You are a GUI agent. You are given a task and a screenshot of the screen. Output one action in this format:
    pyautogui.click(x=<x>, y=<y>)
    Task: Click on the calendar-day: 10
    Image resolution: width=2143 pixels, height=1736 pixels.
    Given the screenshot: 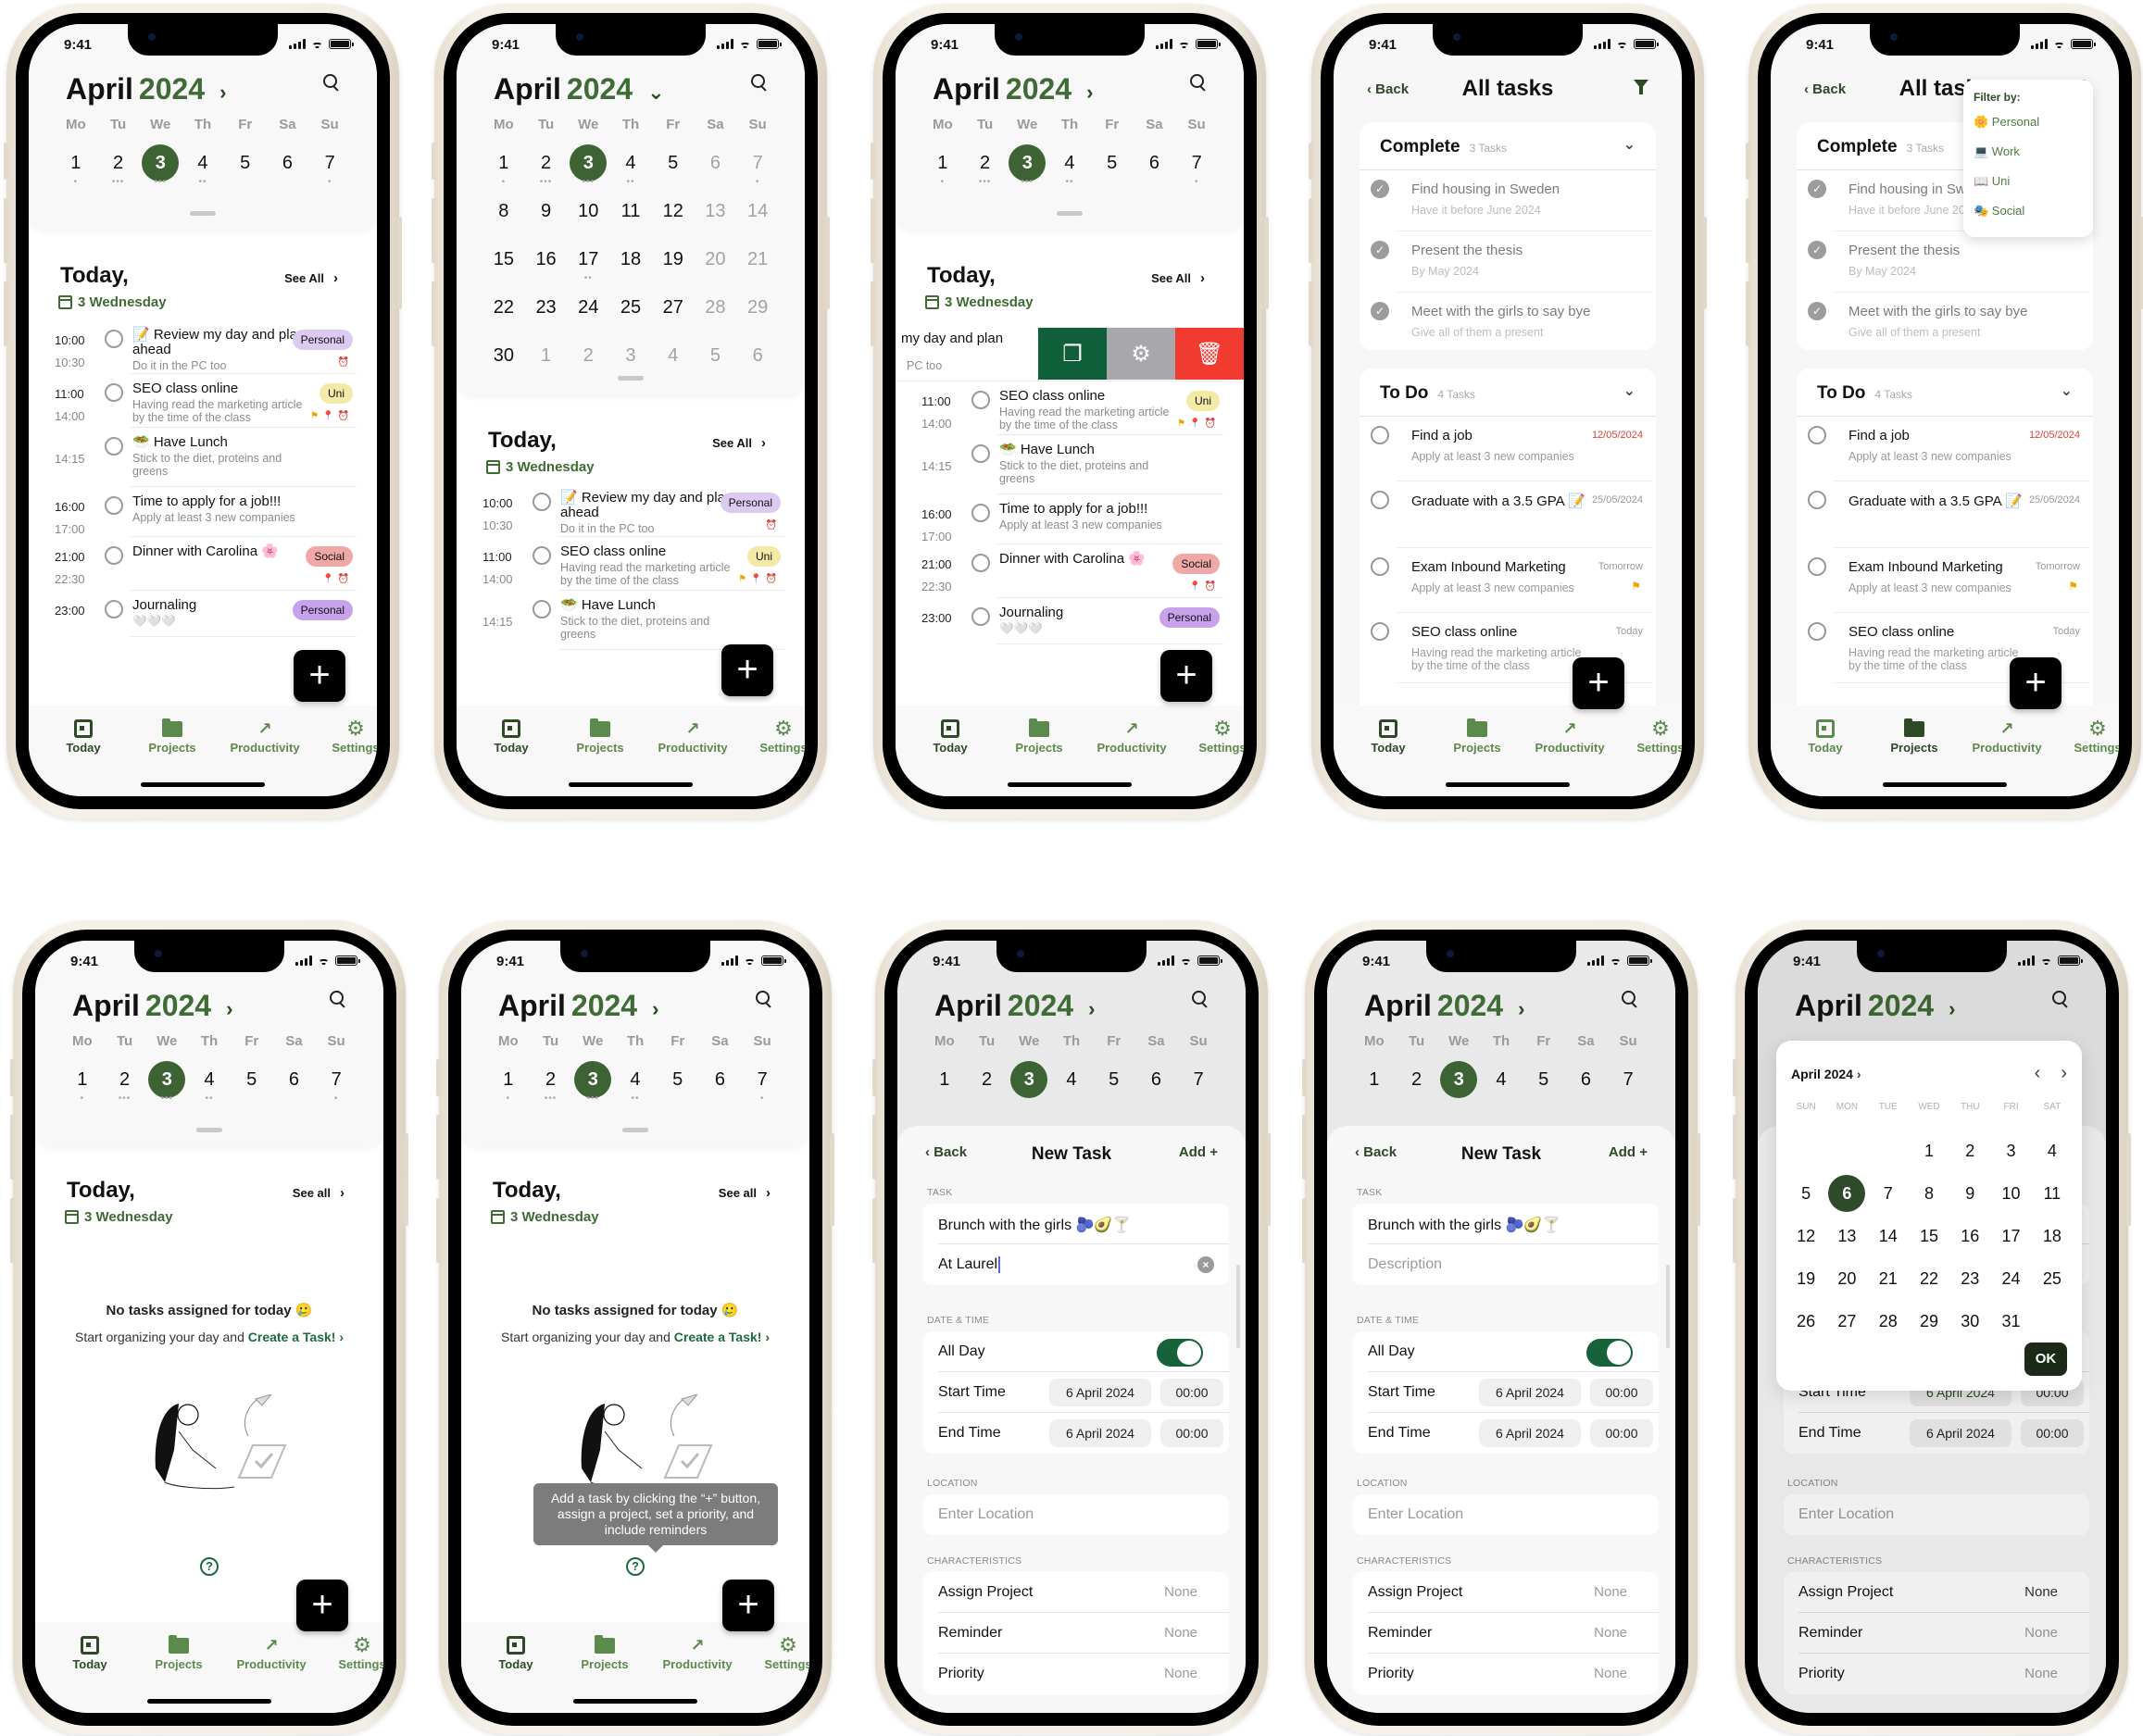 What is the action you would take?
    pyautogui.click(x=588, y=211)
    